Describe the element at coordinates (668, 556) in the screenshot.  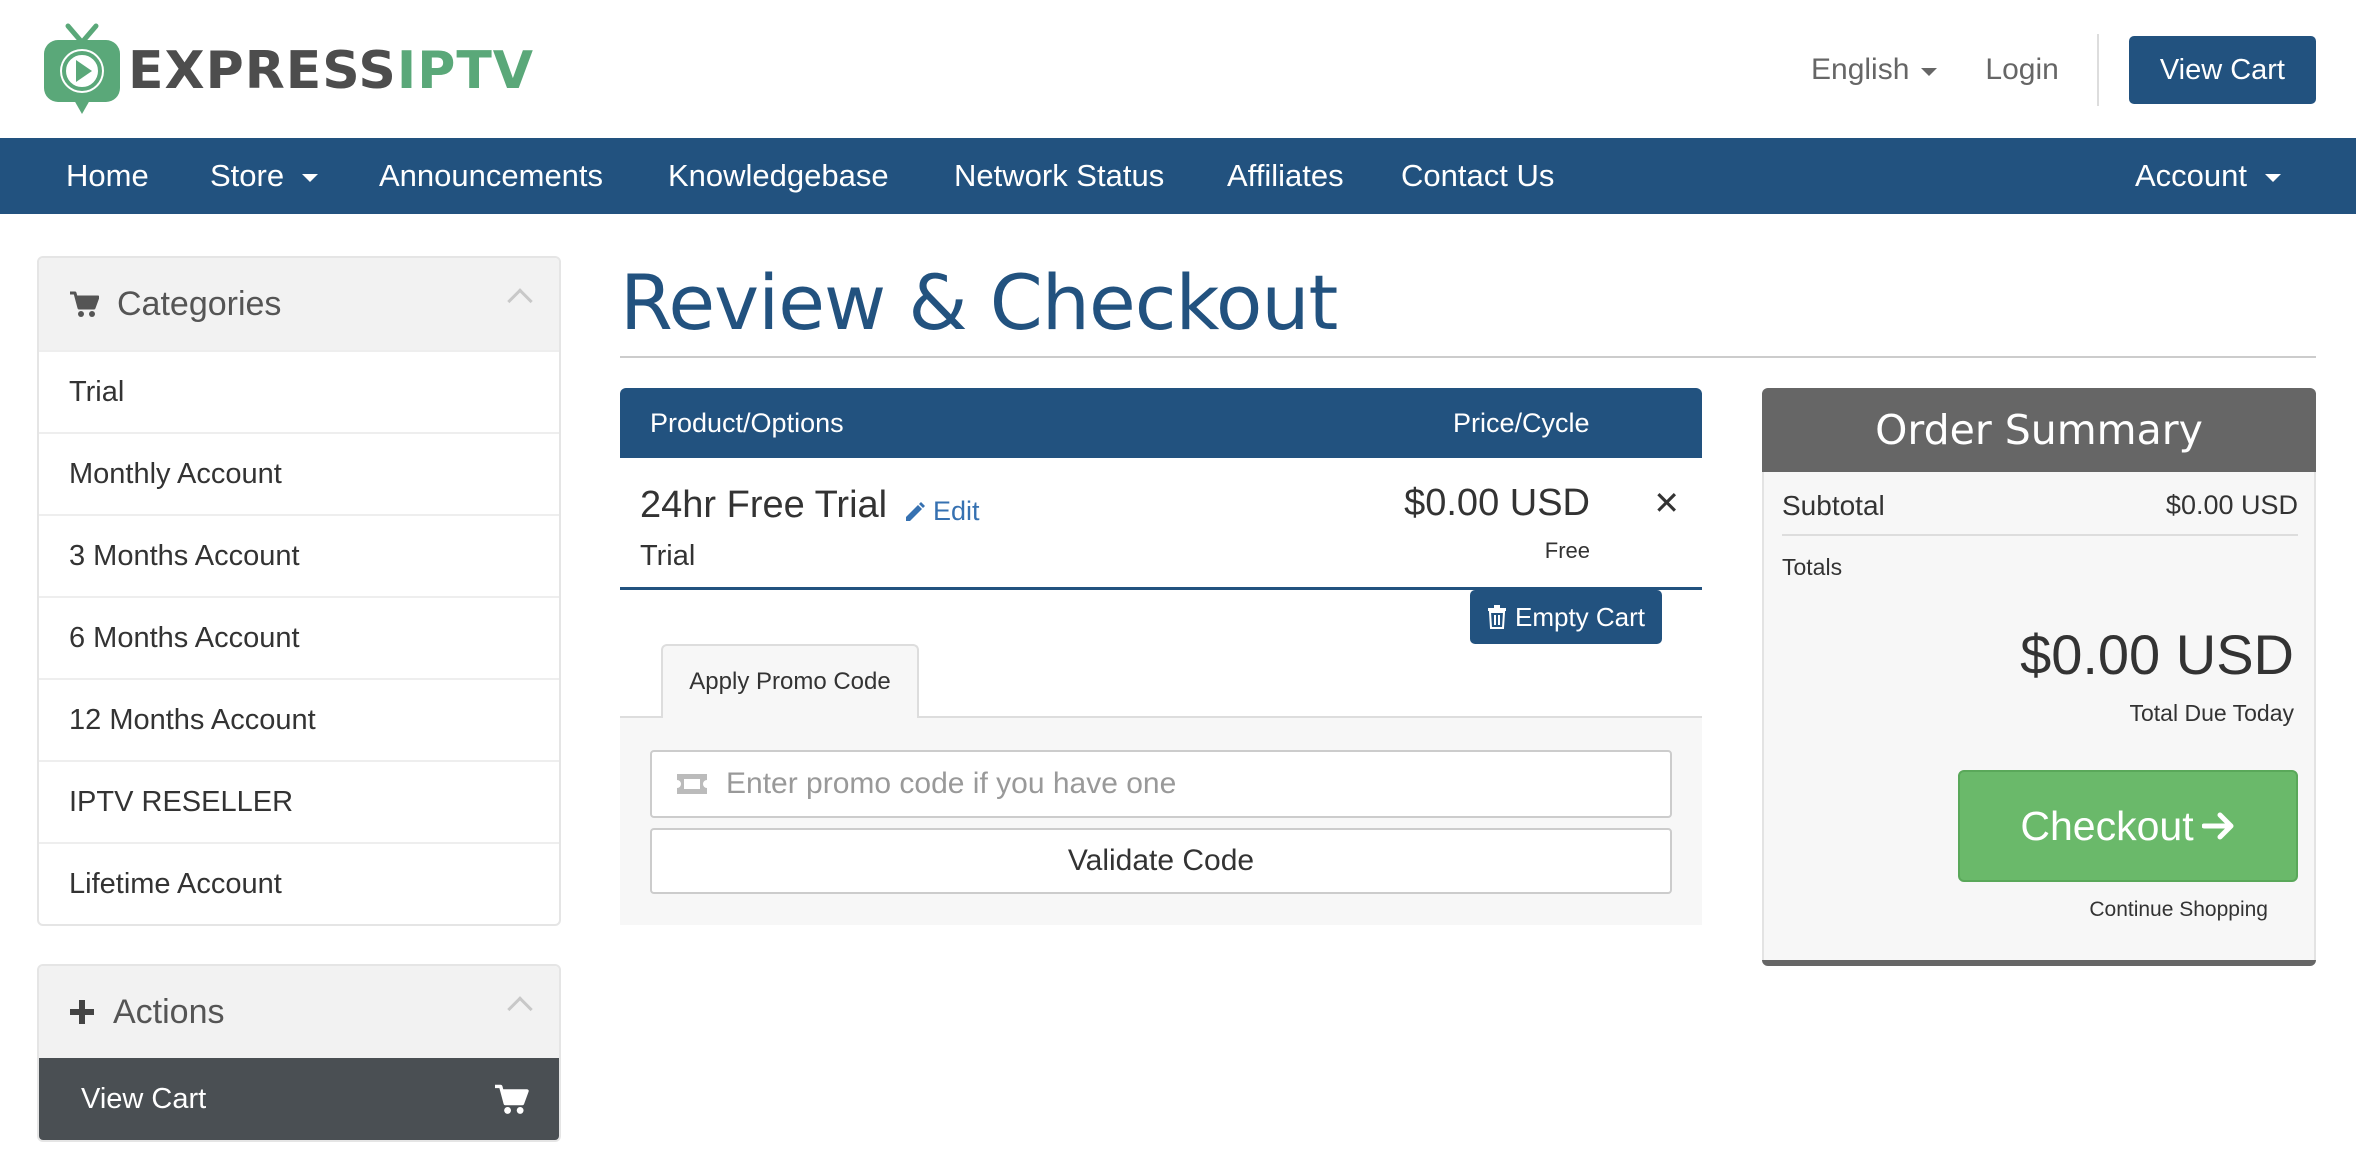
I see `product-group: Trial` at that location.